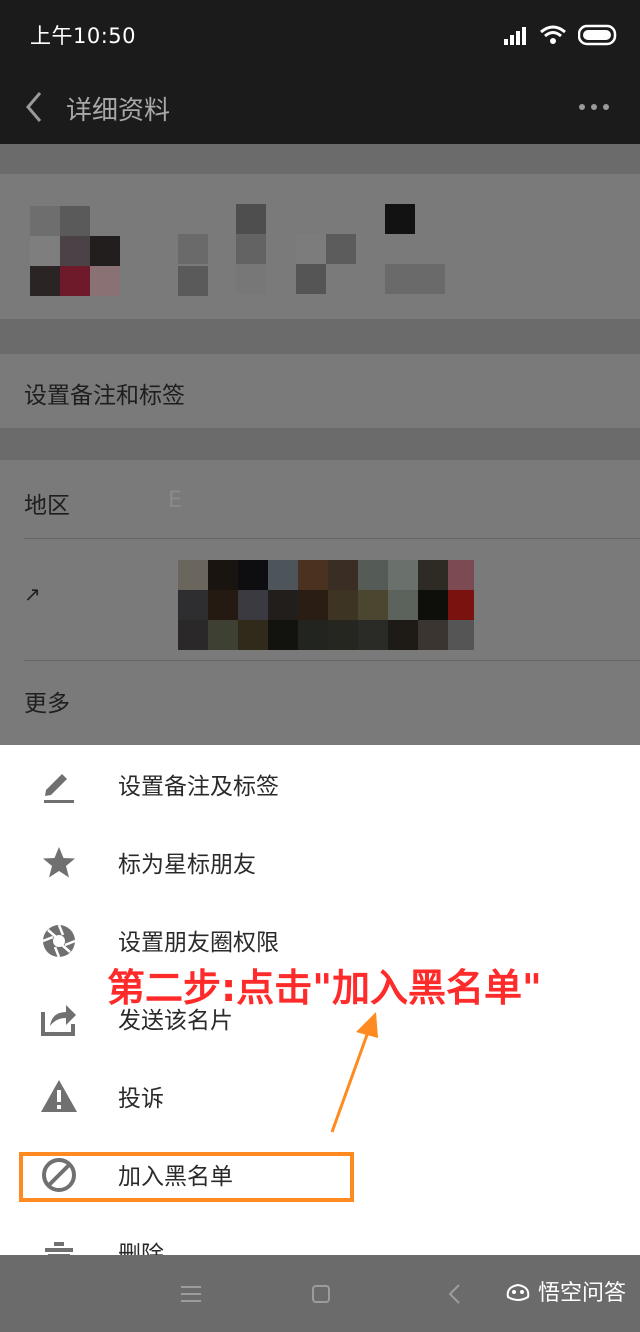  Describe the element at coordinates (32, 594) in the screenshot. I see `photo-label: ↗` at that location.